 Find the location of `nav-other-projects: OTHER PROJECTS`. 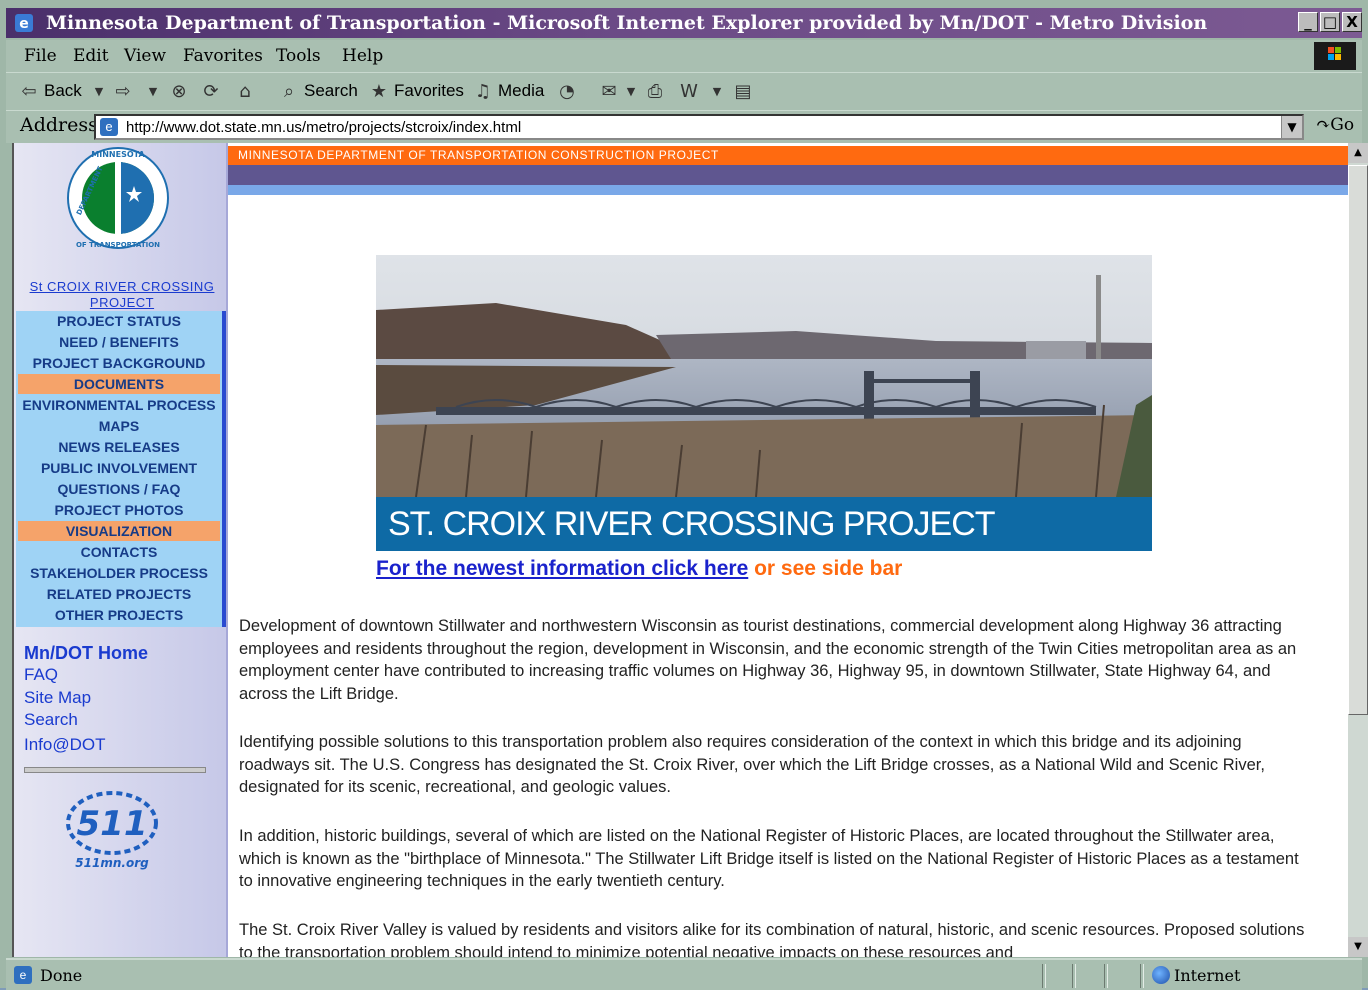

nav-other-projects: OTHER PROJECTS is located at coordinates (119, 615).